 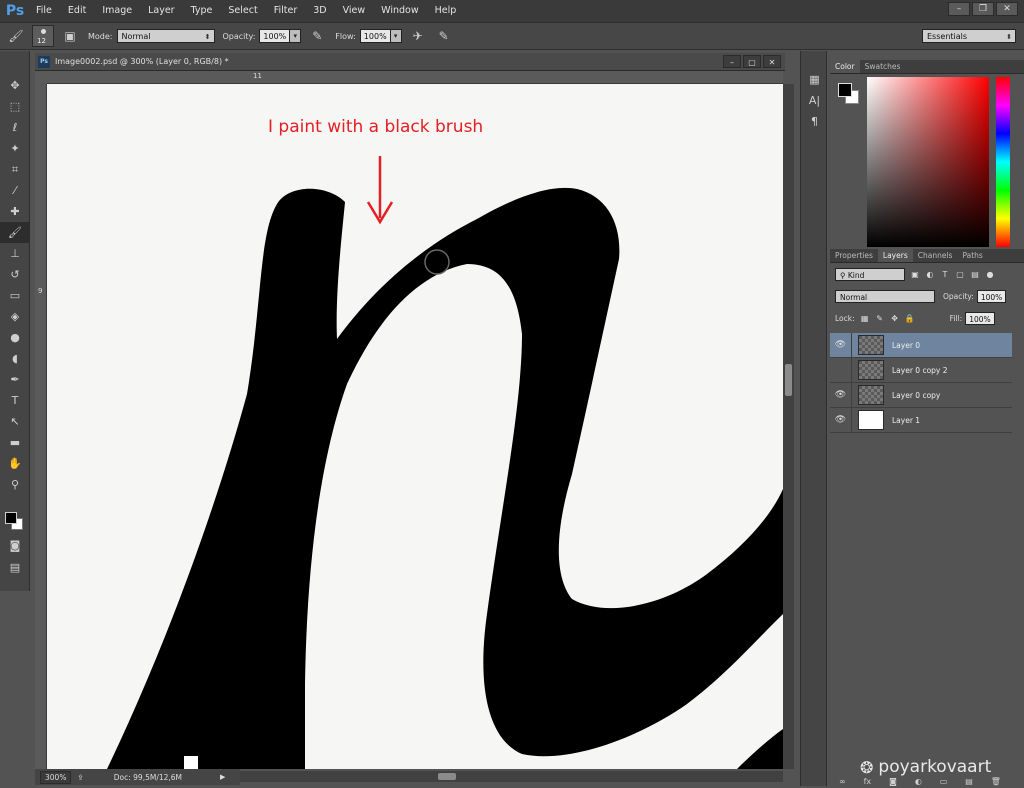 What do you see at coordinates (56, 777) in the screenshot?
I see `zoom-level-field: 300%` at bounding box center [56, 777].